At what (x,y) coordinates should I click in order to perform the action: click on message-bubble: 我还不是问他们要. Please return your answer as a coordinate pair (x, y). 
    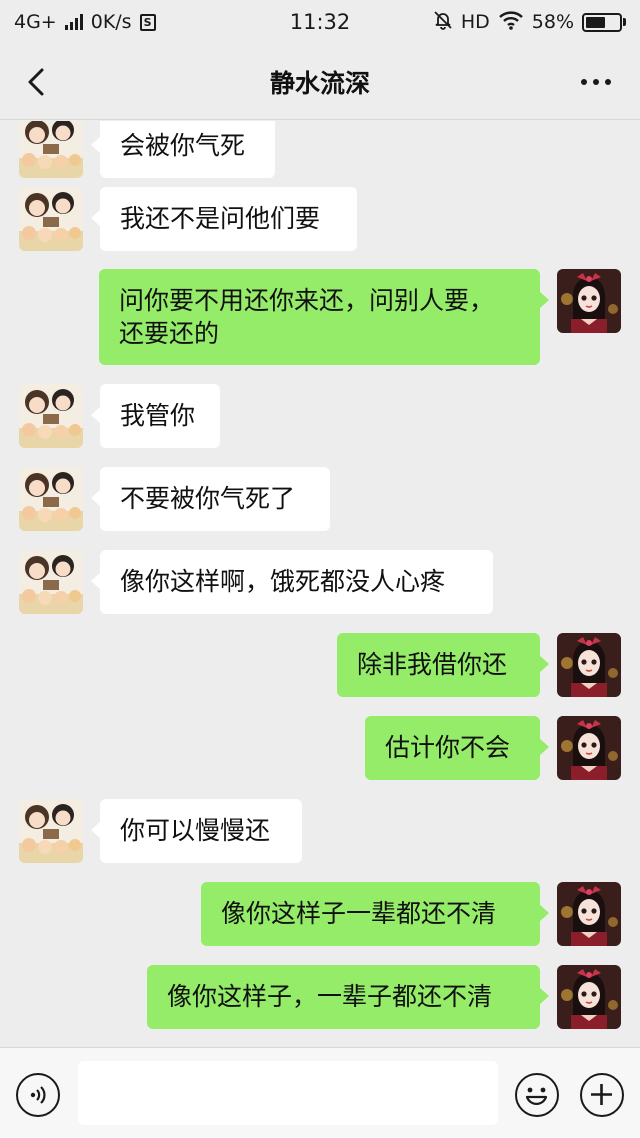
    Looking at the image, I should click on (224, 219).